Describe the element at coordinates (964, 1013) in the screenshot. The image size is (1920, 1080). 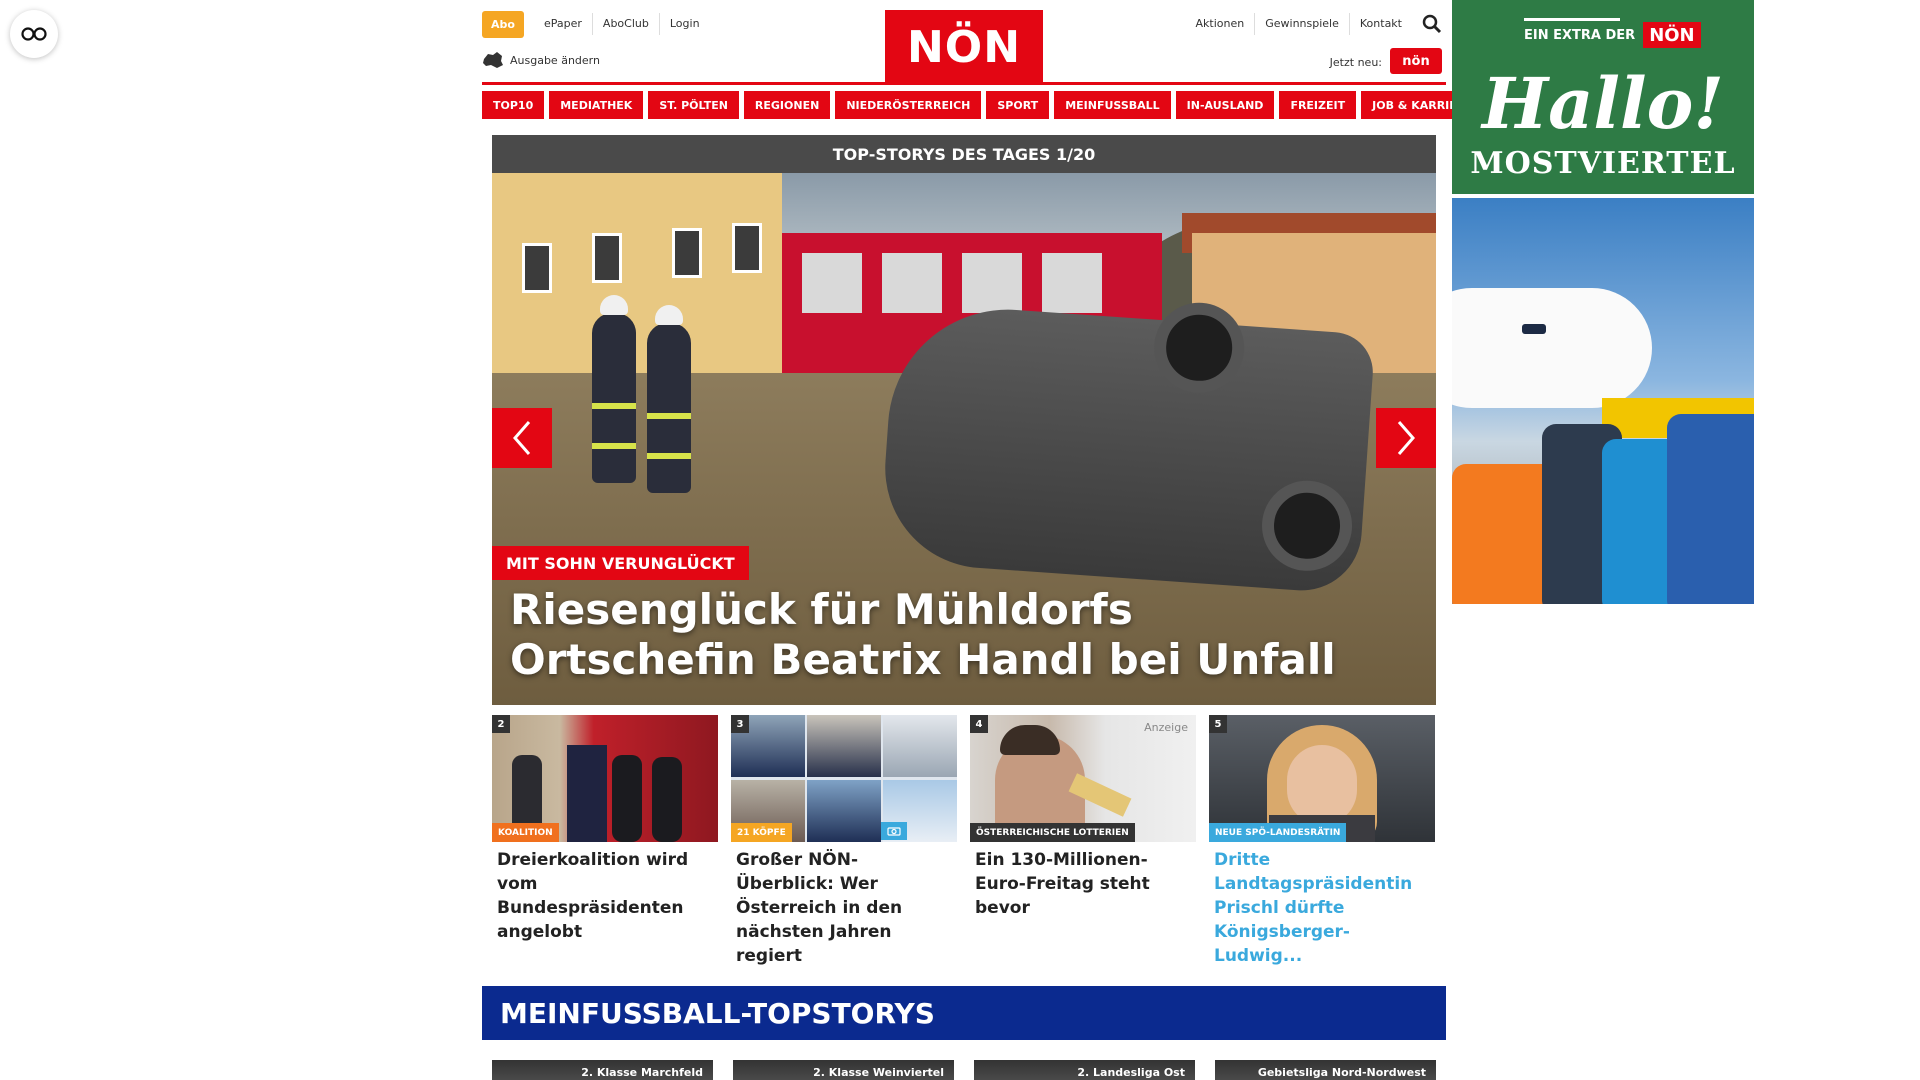
I see `meinfussball-heading: MEINFUSSBALL-TOPSTORYS` at that location.